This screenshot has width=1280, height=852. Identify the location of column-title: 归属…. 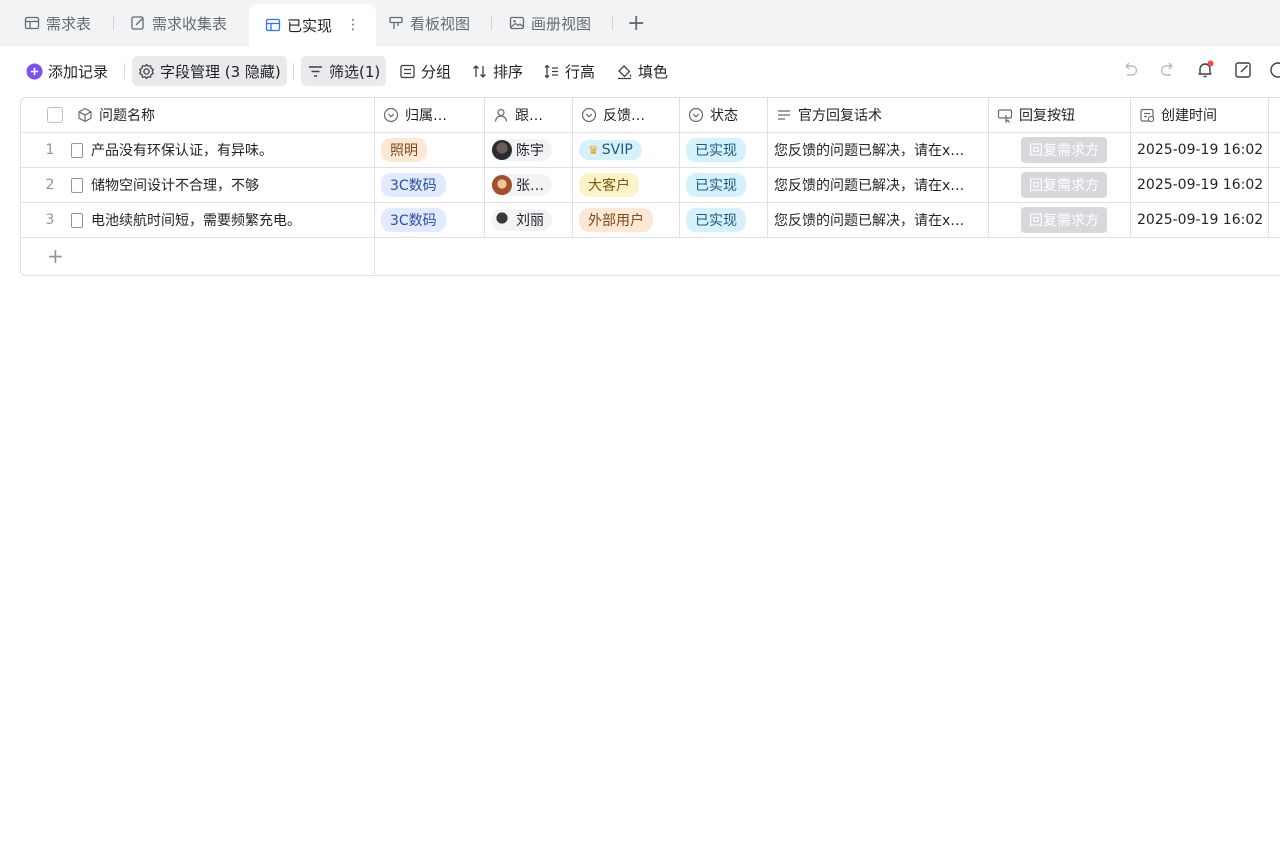
(426, 116).